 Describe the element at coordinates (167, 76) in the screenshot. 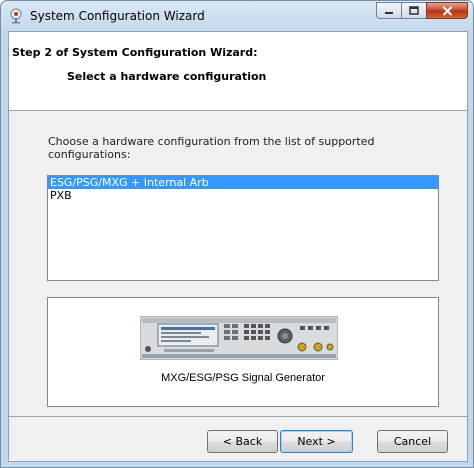

I see `step-subtitle: Select a hardware configuration` at that location.